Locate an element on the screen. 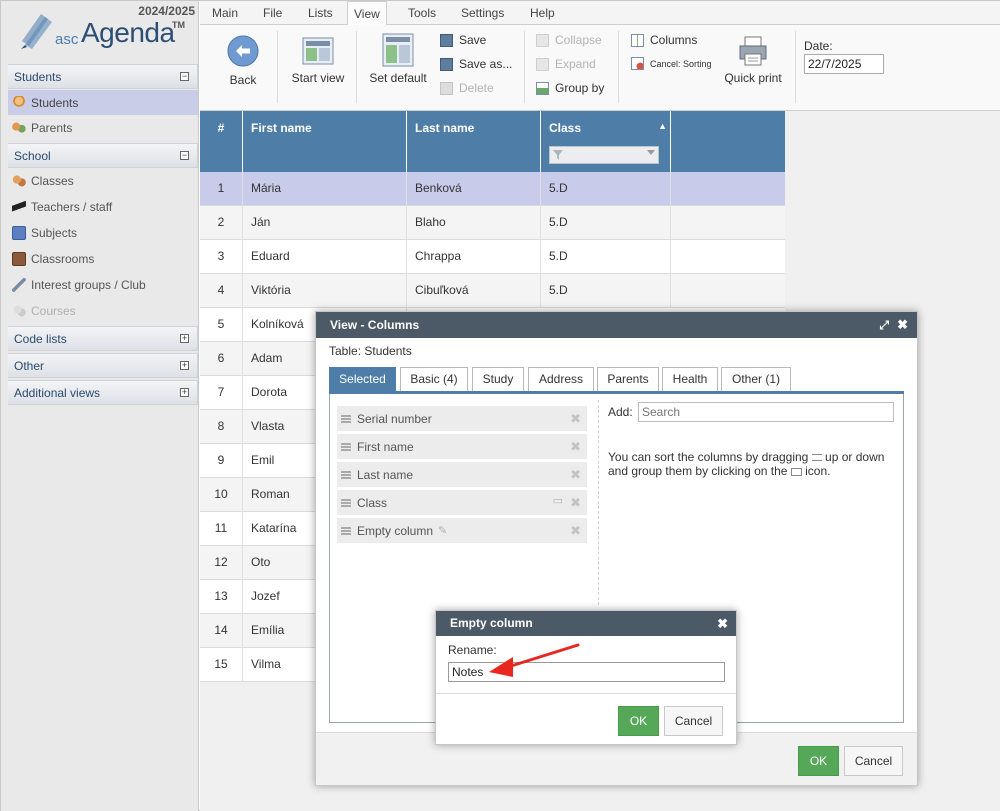 The height and width of the screenshot is (811, 1000). door-icon is located at coordinates (19, 258).